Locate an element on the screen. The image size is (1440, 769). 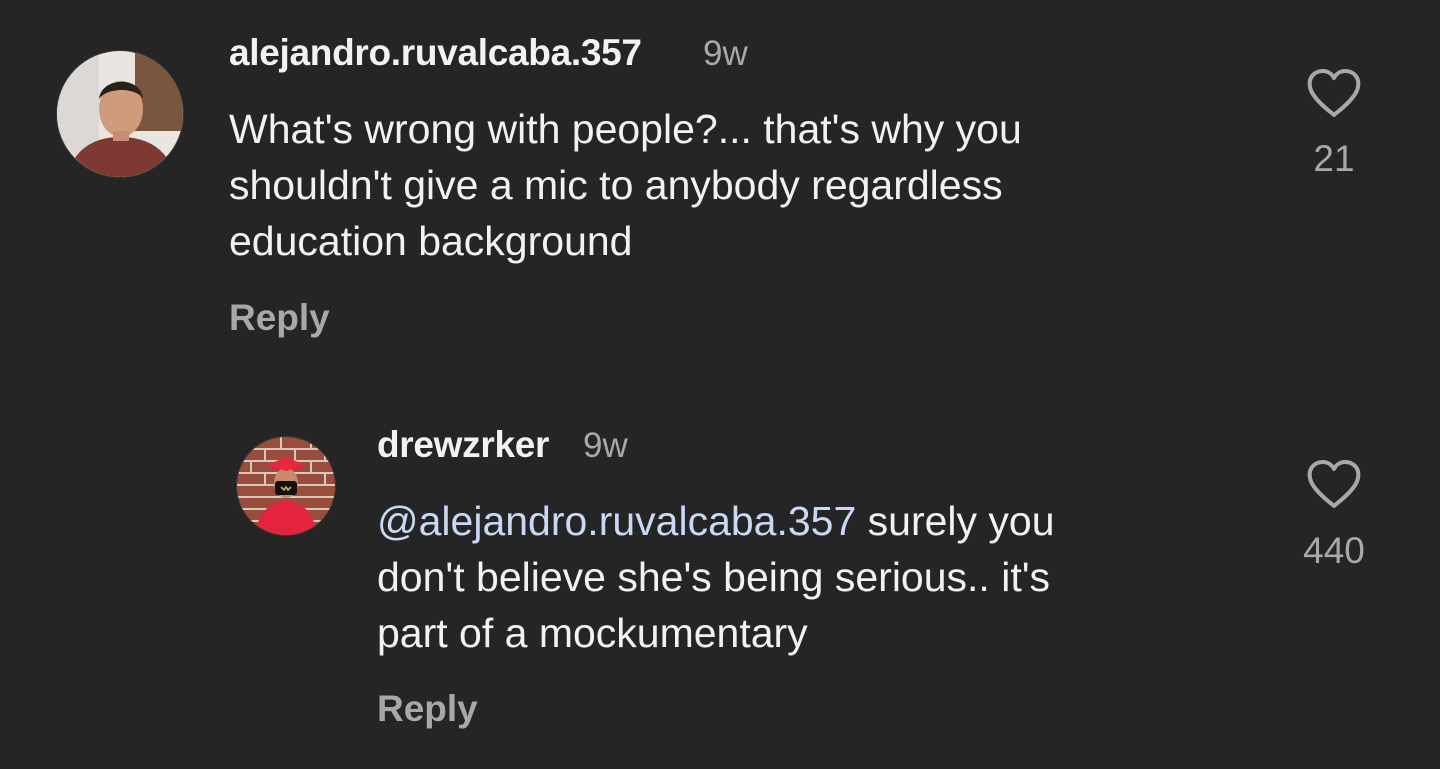
comment-username: drewzrker is located at coordinates (463, 445).